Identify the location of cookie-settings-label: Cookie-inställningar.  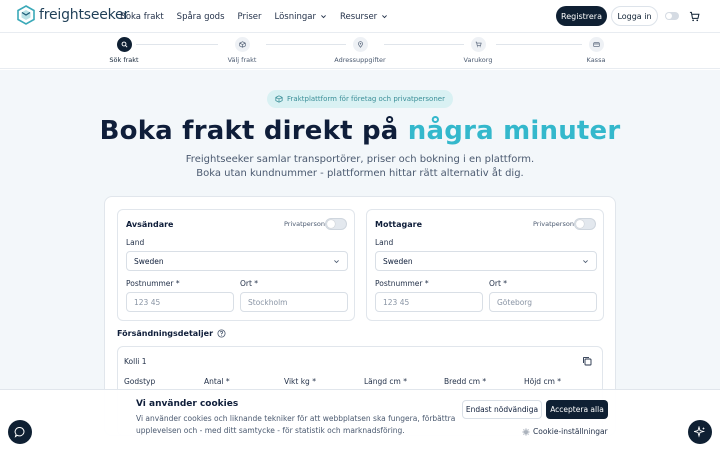
(570, 431).